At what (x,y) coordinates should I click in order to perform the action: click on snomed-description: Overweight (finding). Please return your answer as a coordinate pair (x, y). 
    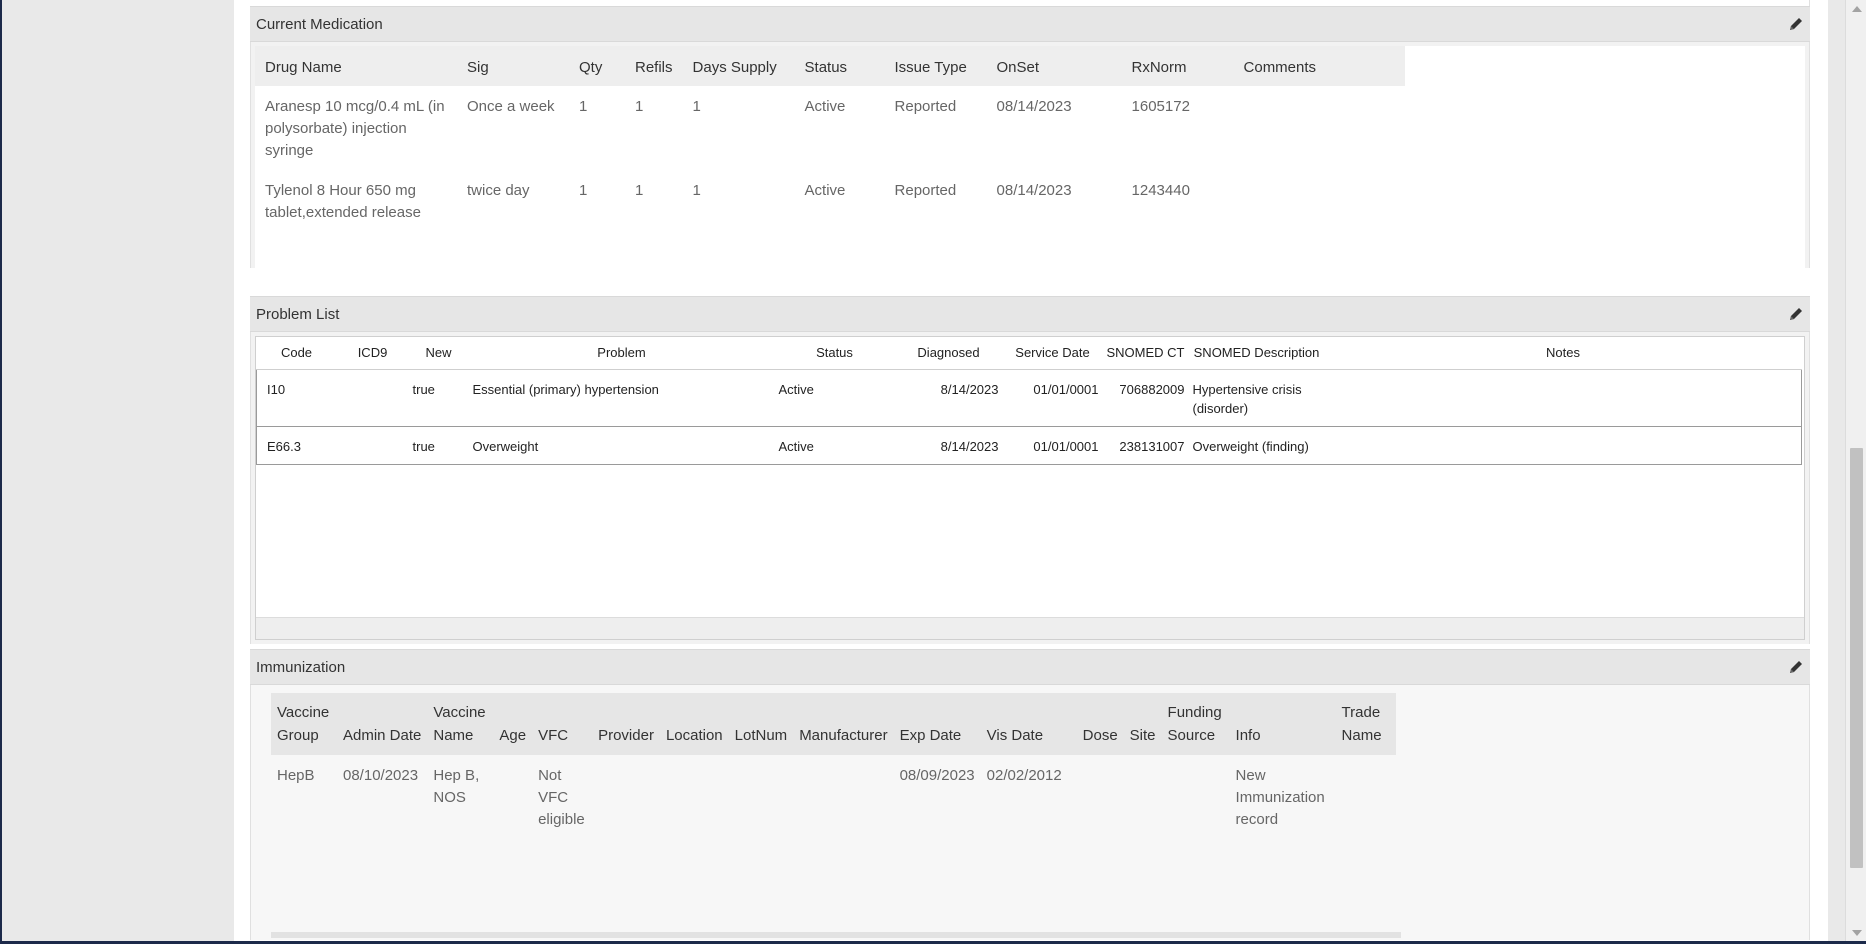
    Looking at the image, I should click on (1256, 445).